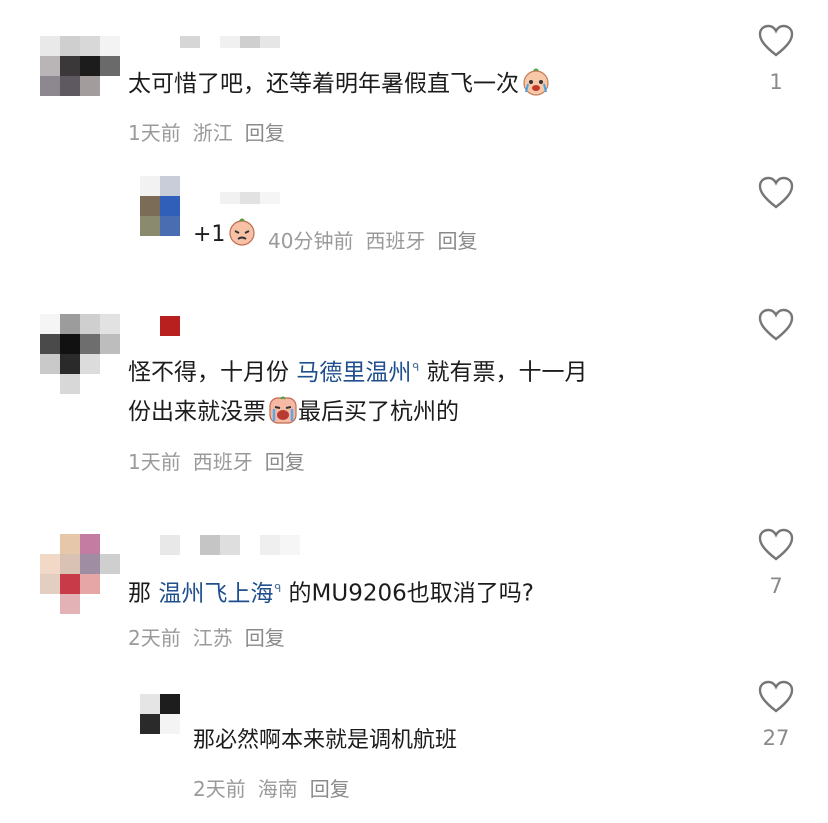  What do you see at coordinates (536, 82) in the screenshot?
I see `crying-face-emoji` at bounding box center [536, 82].